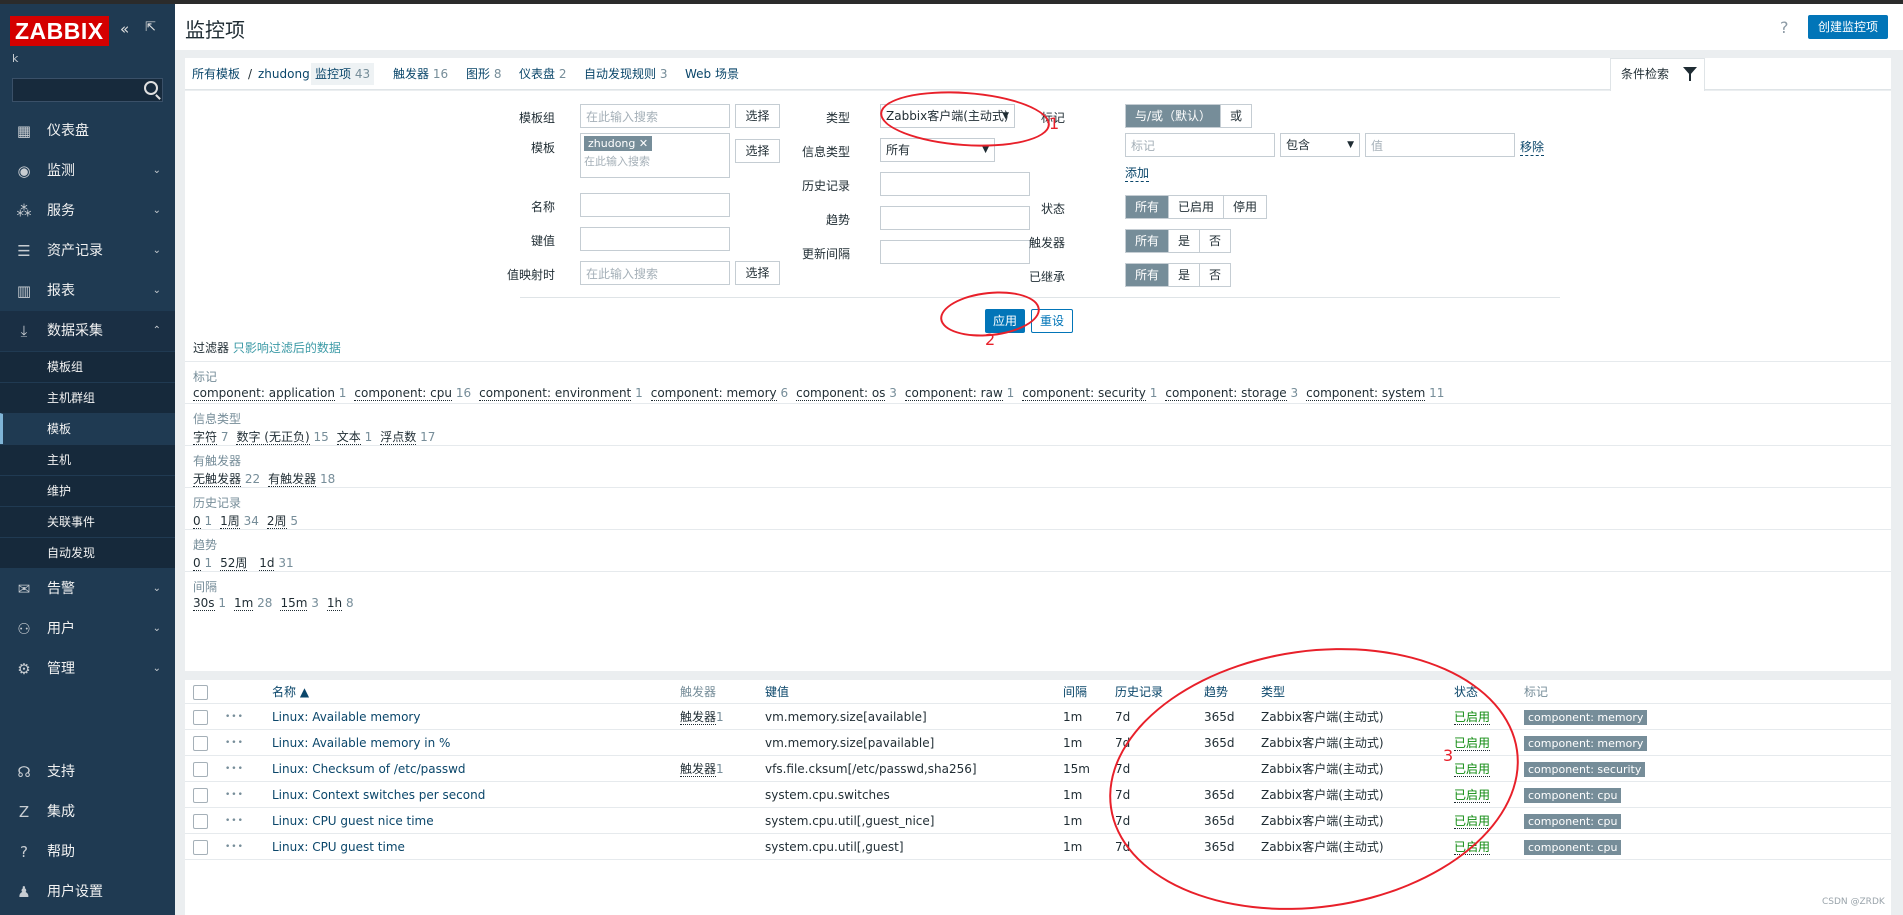 The width and height of the screenshot is (1903, 915). I want to click on subfilter-option-label: component: raw, so click(953, 393).